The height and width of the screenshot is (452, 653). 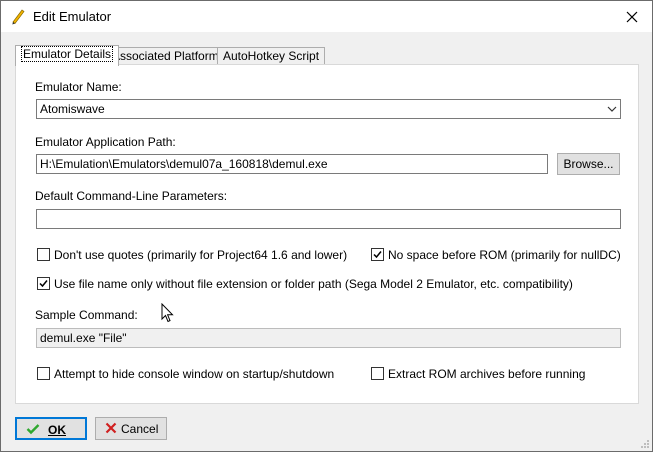 What do you see at coordinates (57, 430) in the screenshot?
I see `ok-label: OK` at bounding box center [57, 430].